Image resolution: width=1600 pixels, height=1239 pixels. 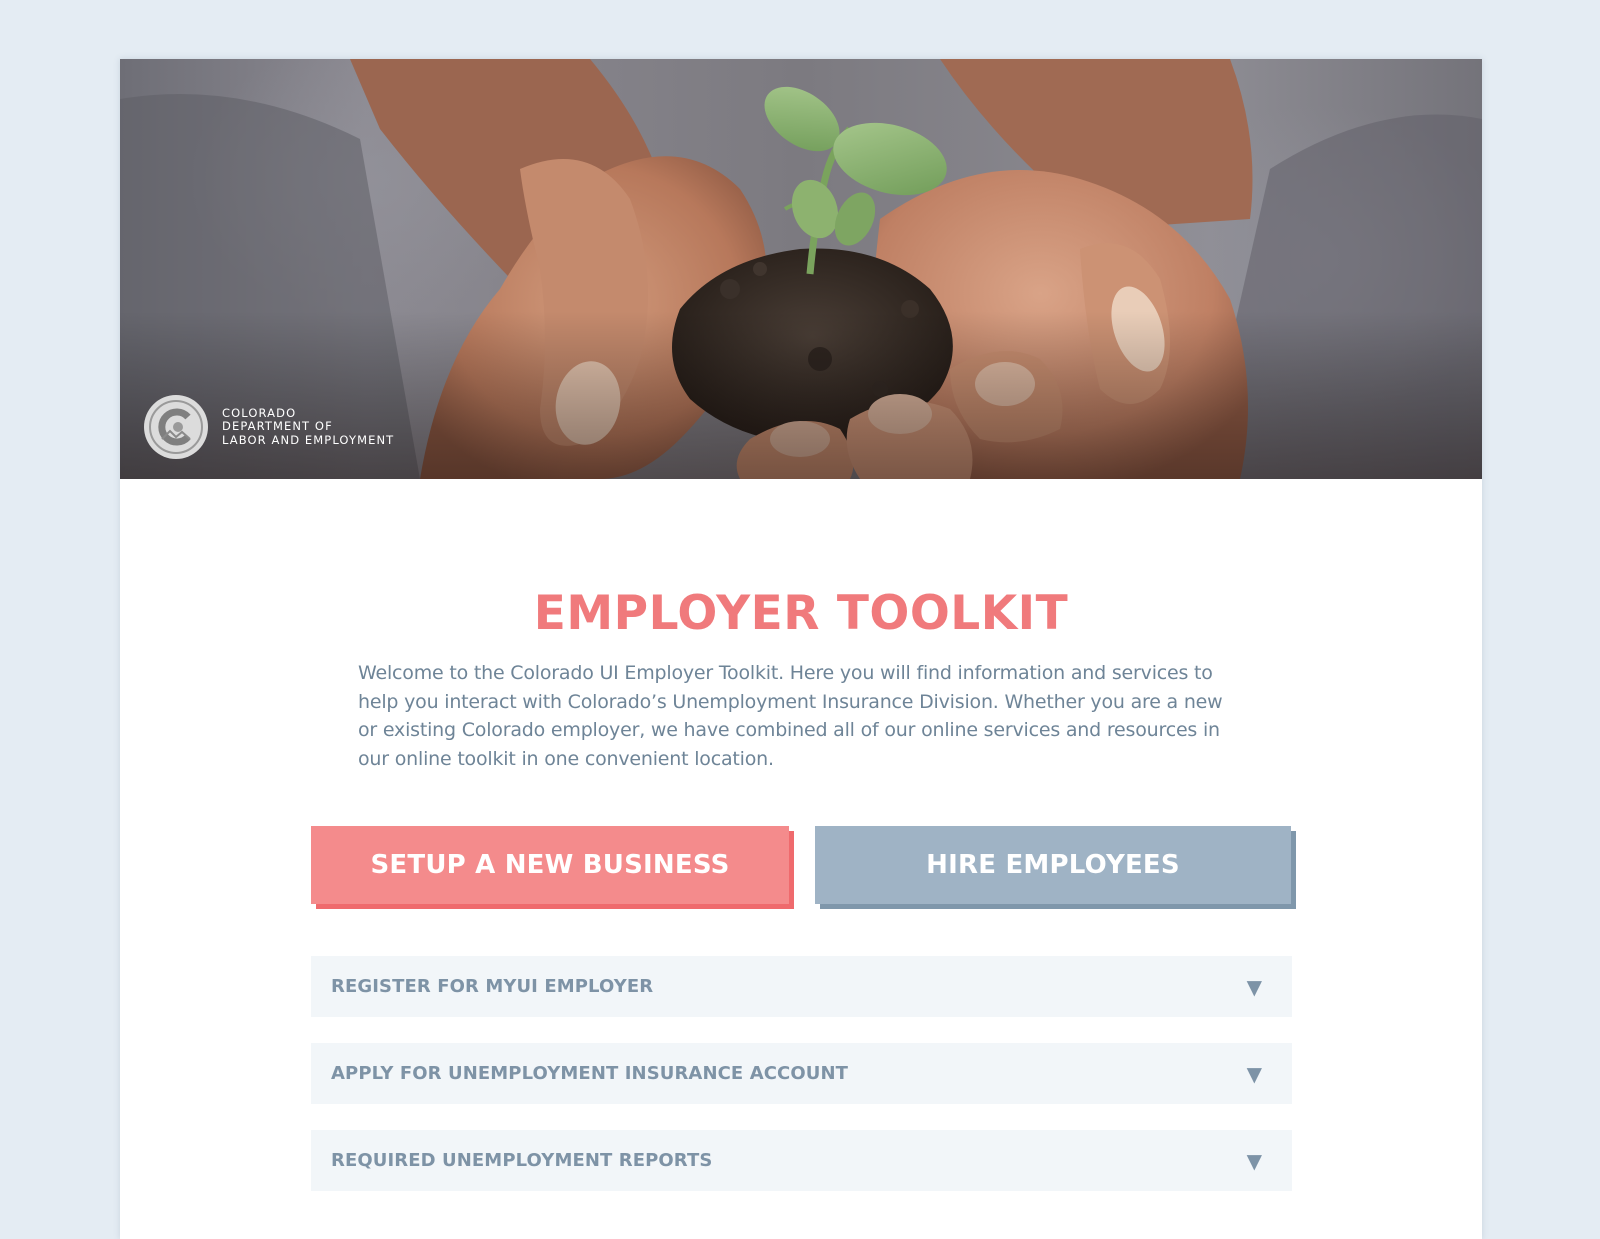 What do you see at coordinates (492, 986) in the screenshot?
I see `accordion-label: REGISTER FOR MYUI EMPLOYER` at bounding box center [492, 986].